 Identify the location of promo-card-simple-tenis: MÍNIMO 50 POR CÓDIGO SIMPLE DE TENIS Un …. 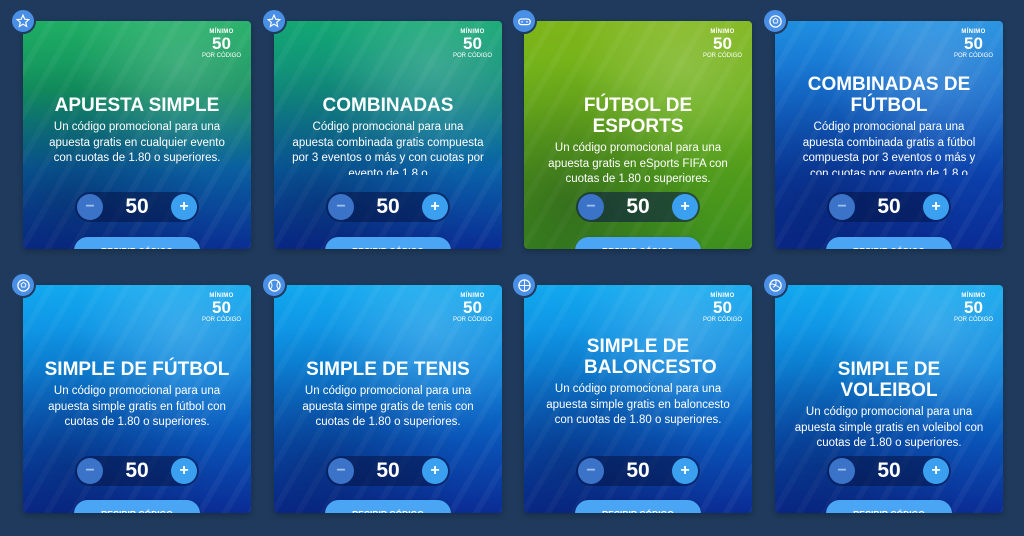
(388, 399).